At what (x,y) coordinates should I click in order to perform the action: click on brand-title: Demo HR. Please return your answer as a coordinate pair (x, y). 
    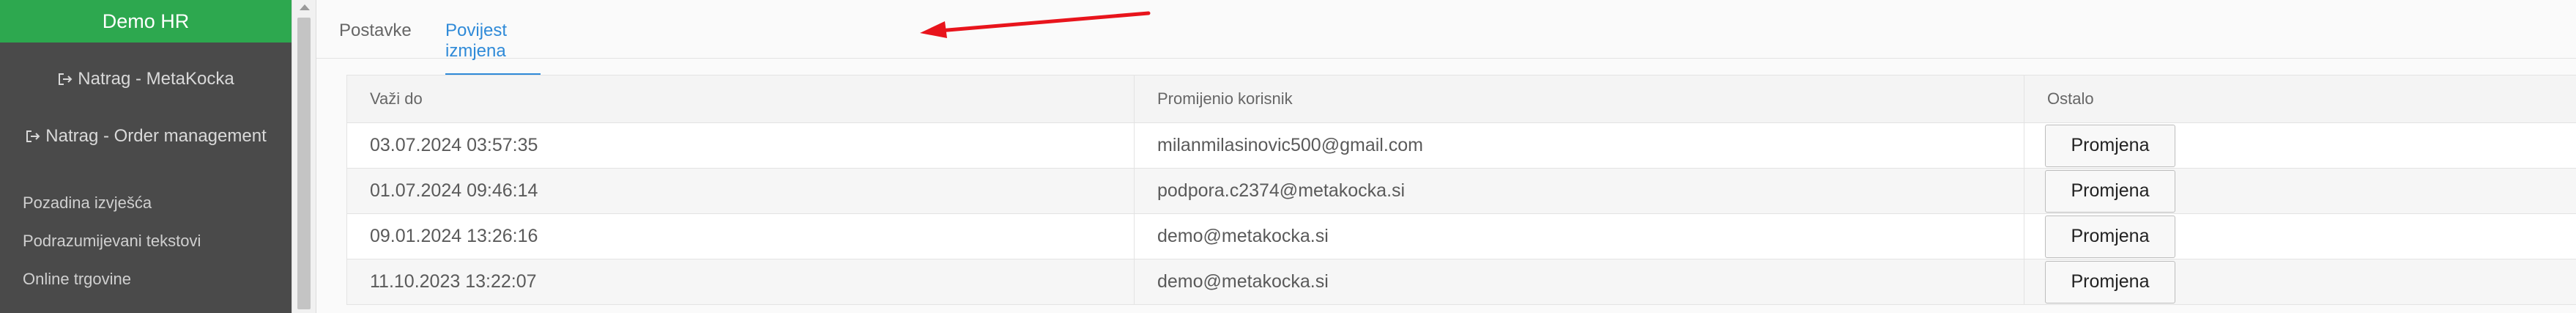
    Looking at the image, I should click on (146, 21).